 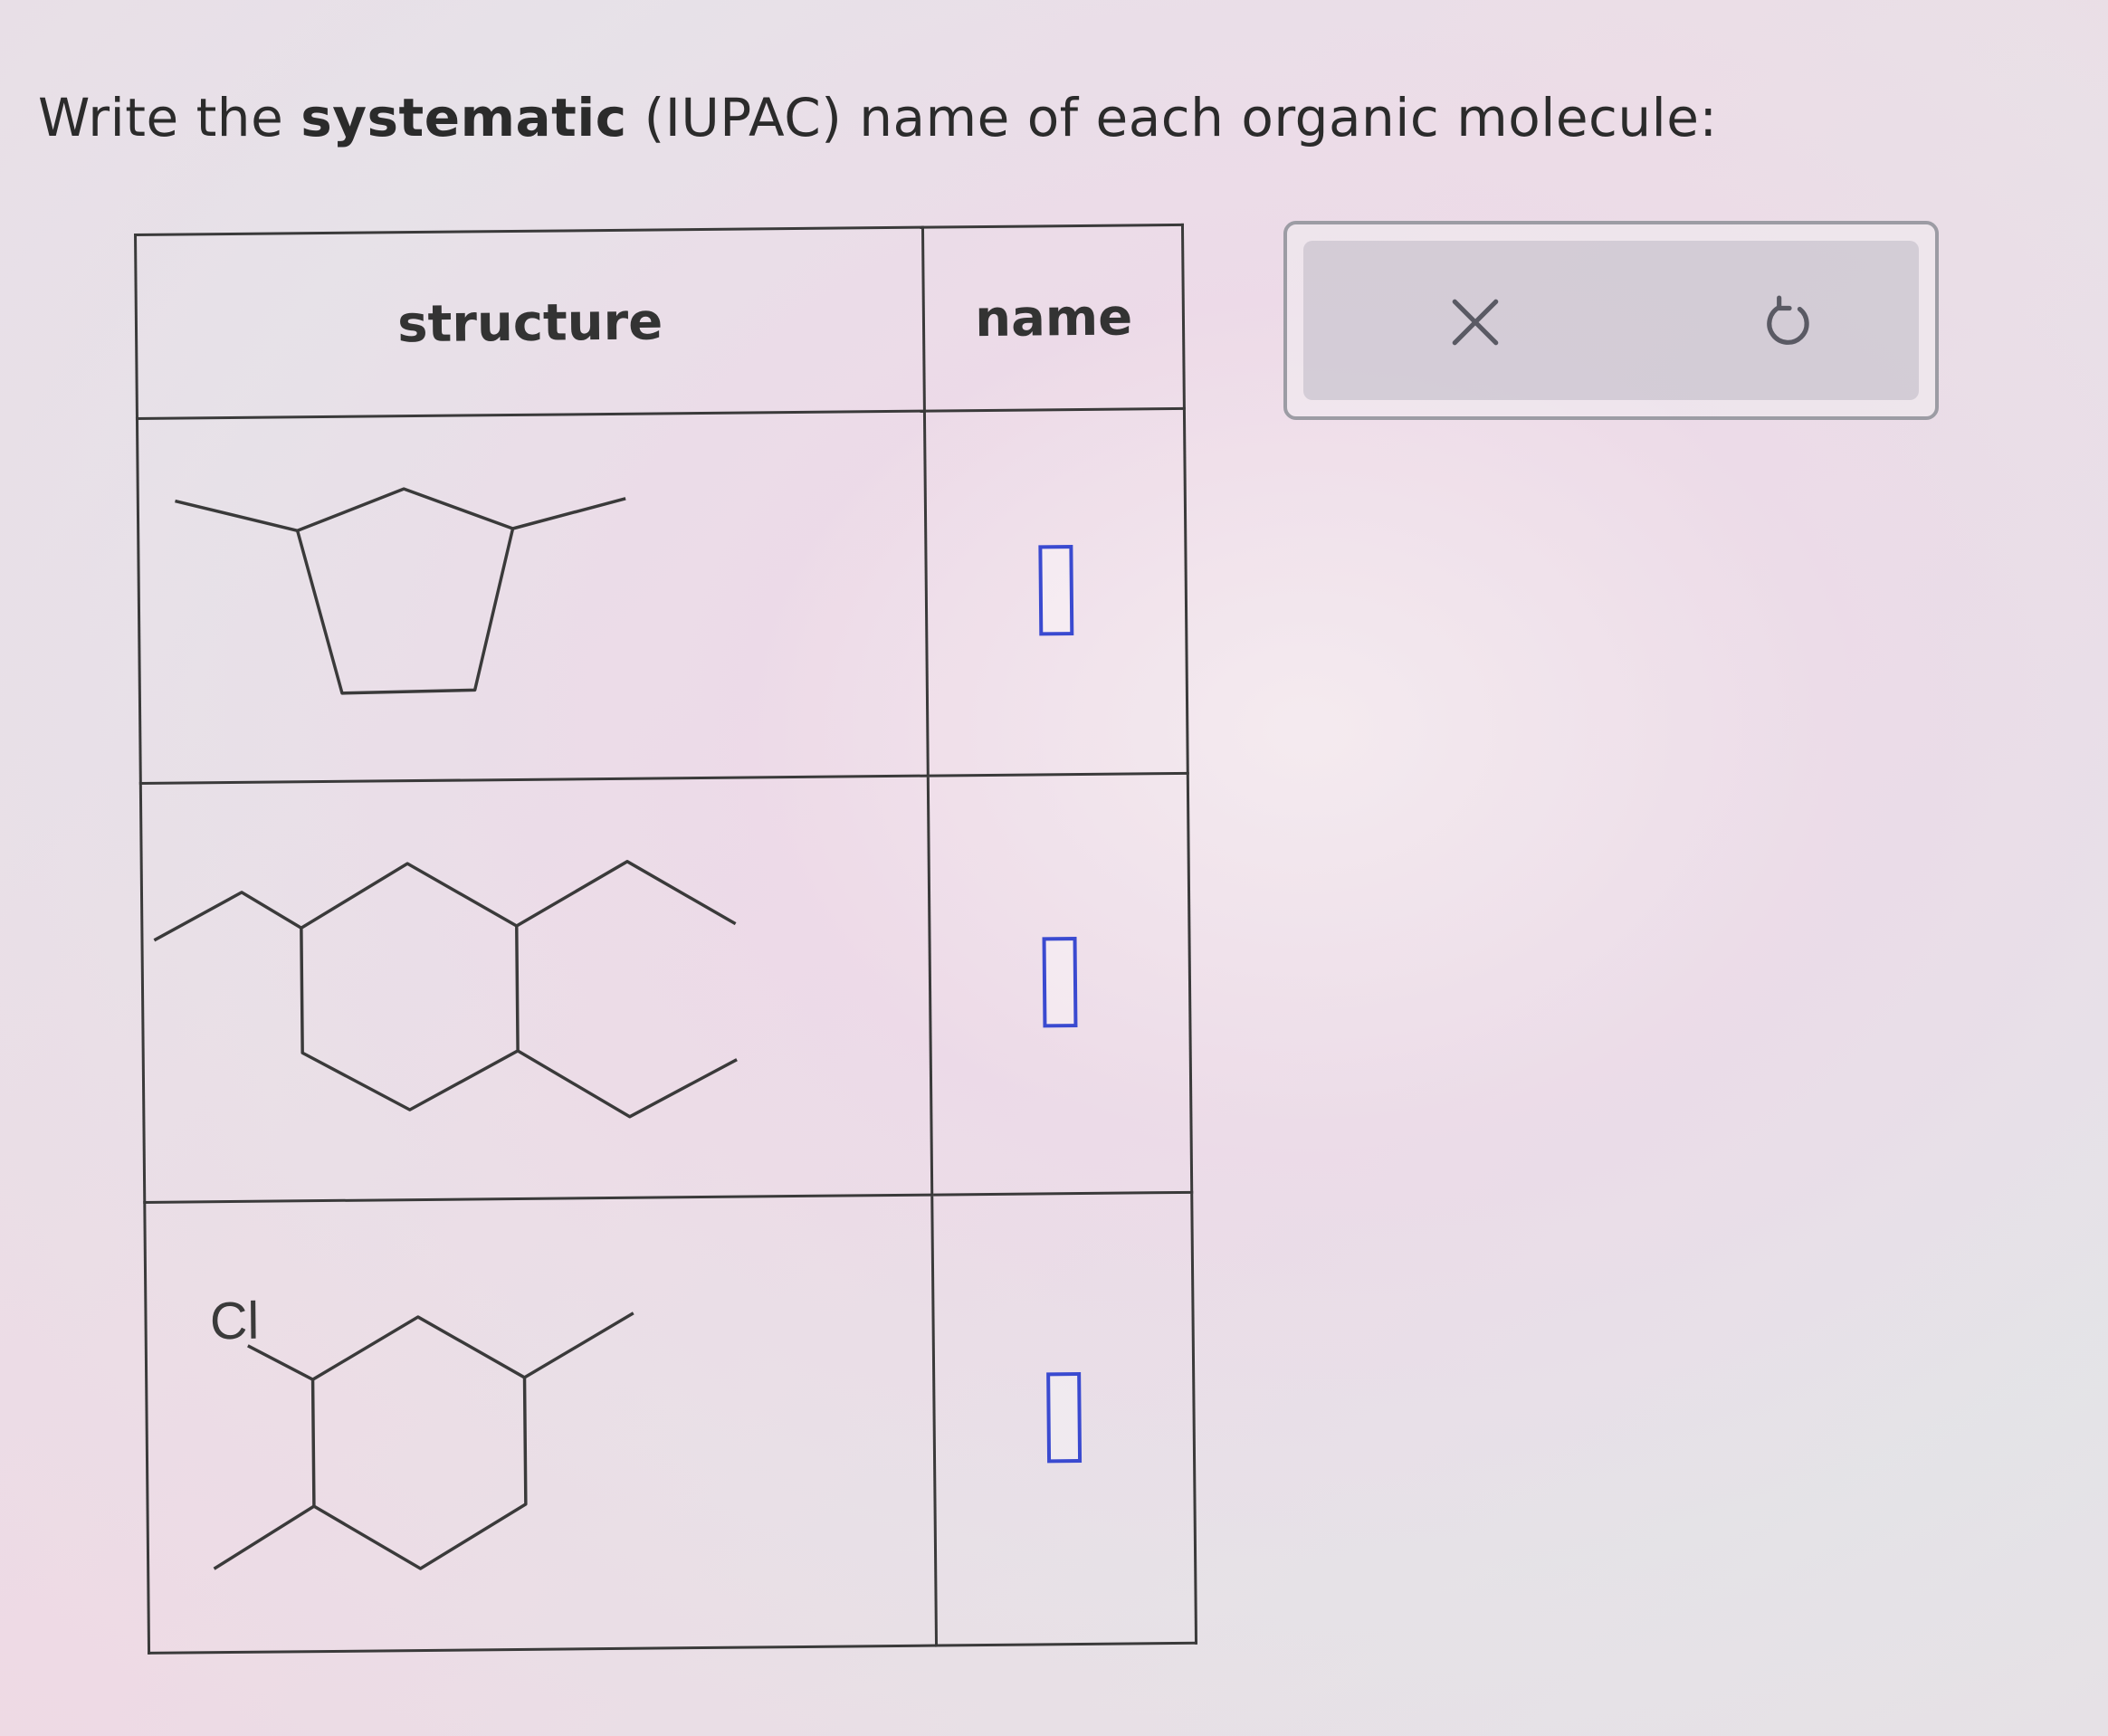 I want to click on structure-cell-3: Cl, so click(x=540, y=1424).